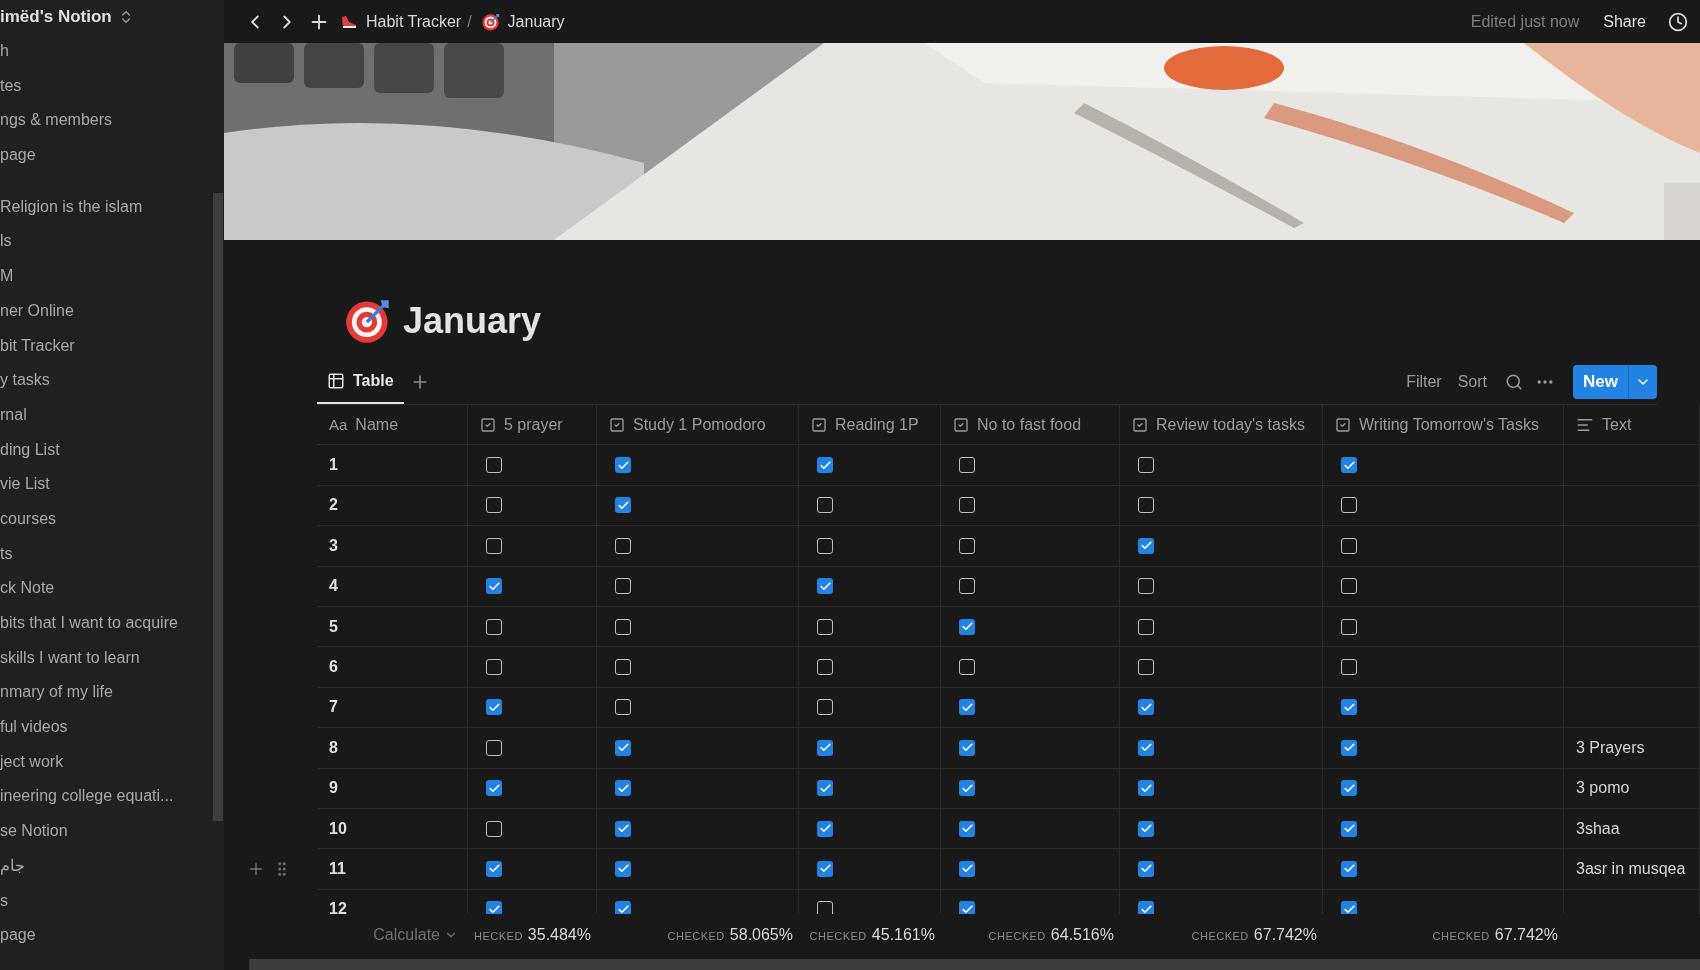  Describe the element at coordinates (112, 380) in the screenshot. I see `sidebar-page: y tasks` at that location.